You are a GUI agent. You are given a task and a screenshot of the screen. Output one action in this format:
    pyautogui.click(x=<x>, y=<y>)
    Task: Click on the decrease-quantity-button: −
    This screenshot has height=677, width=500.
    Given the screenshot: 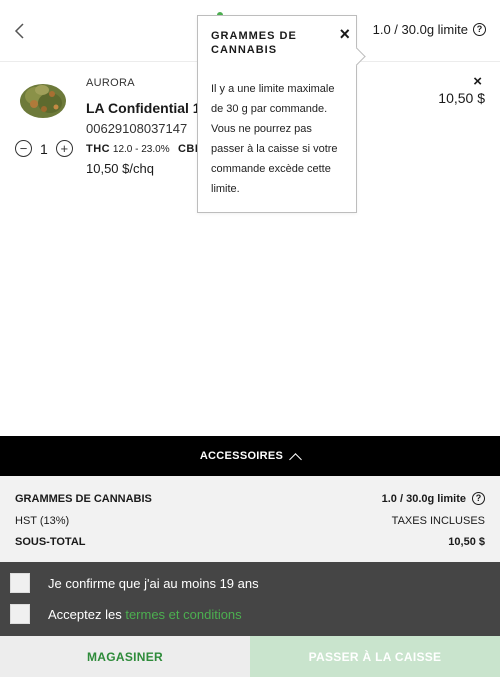 What is the action you would take?
    pyautogui.click(x=23, y=148)
    